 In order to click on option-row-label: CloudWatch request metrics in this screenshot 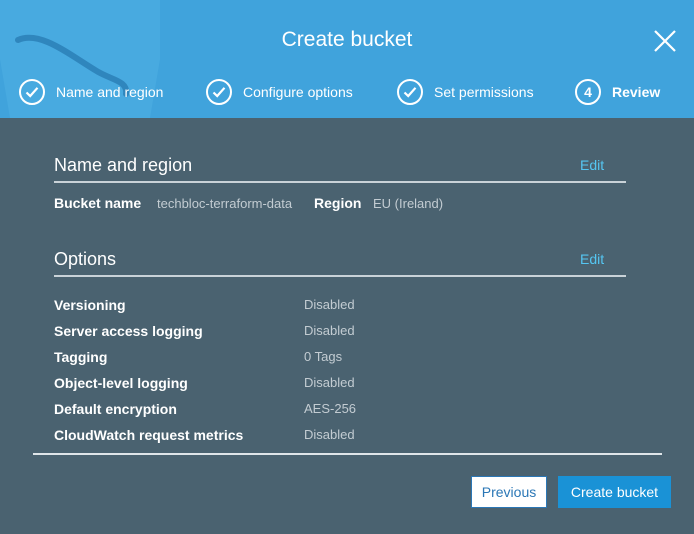, I will do `click(149, 435)`.